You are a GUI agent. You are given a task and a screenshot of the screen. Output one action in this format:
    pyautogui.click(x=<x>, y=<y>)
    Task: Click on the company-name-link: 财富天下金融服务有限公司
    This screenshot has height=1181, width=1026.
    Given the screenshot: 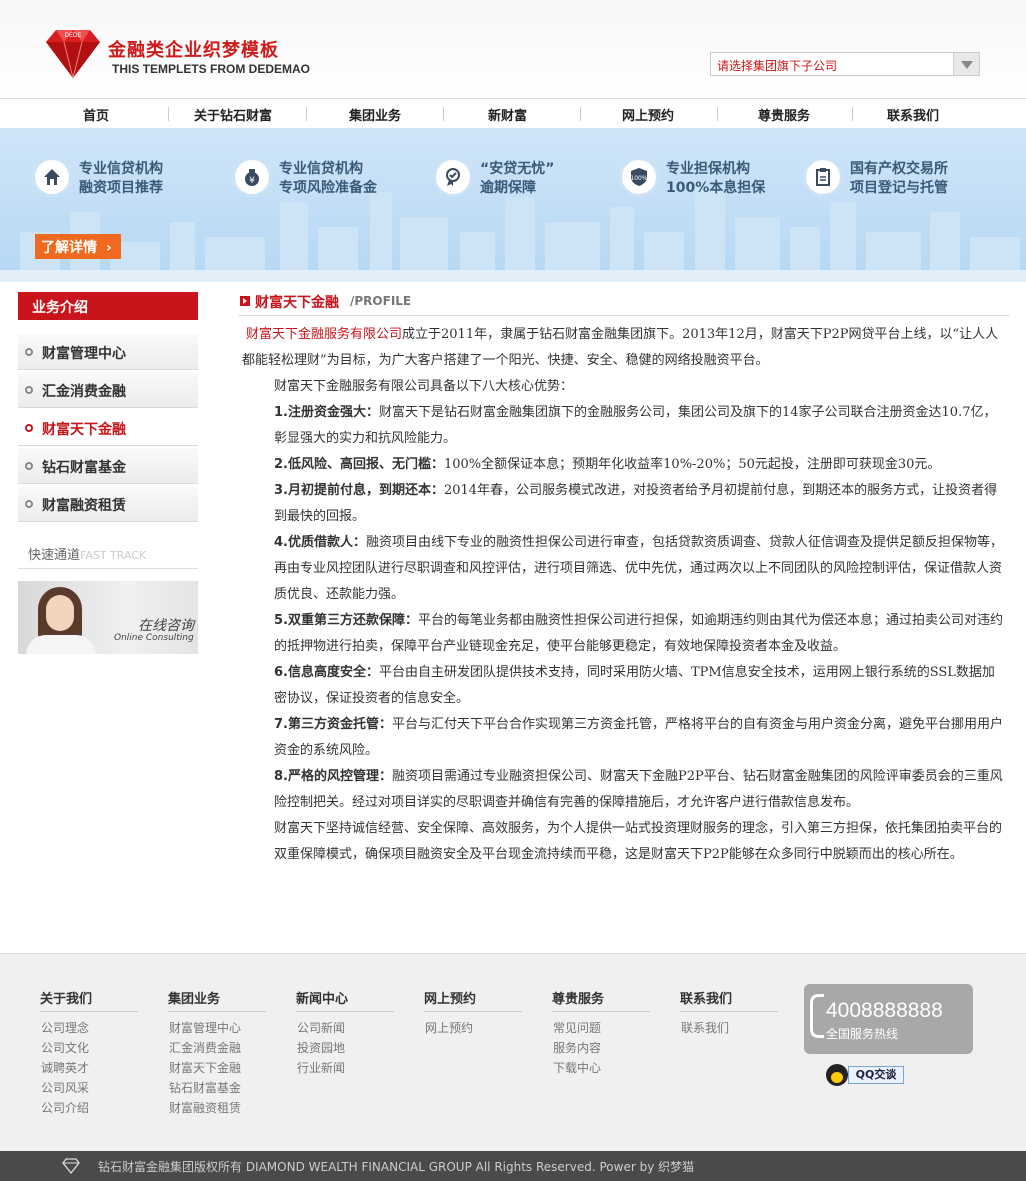 What is the action you would take?
    pyautogui.click(x=322, y=334)
    